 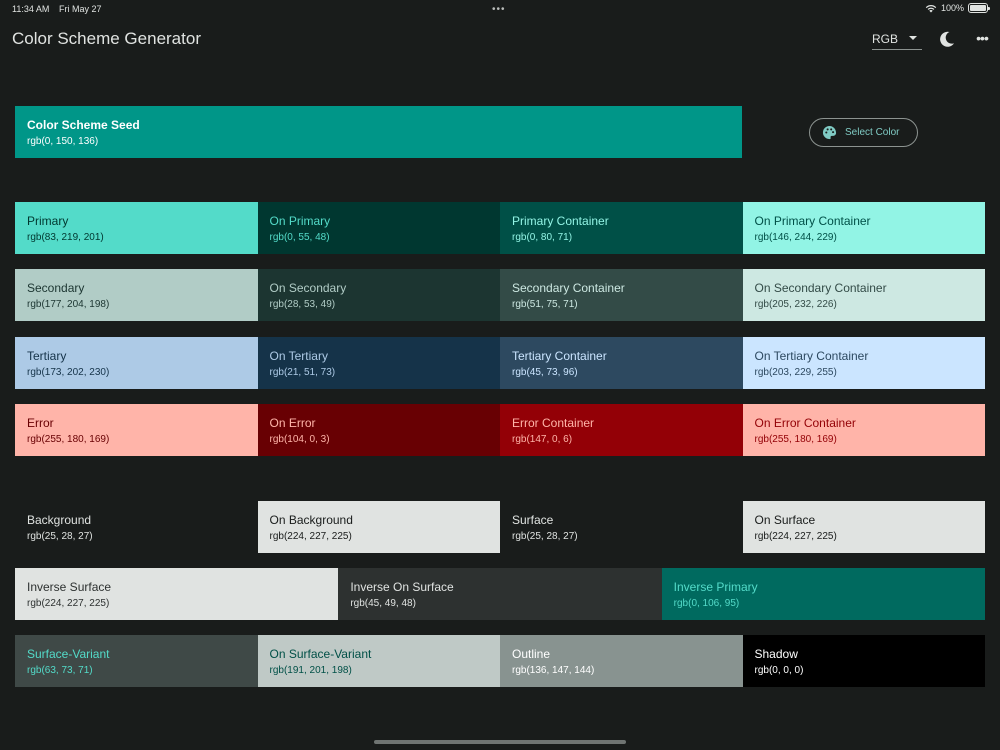 I want to click on swatch-inverse-surface: Inverse Surface rgb(224, 227, 225), so click(x=177, y=594).